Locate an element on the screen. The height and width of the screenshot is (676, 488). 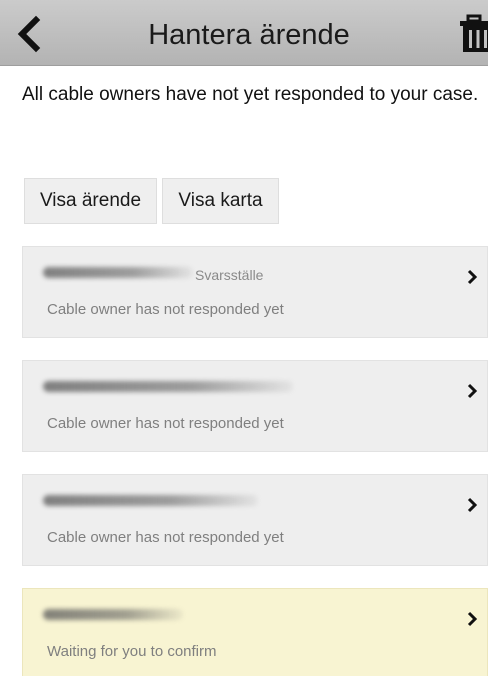
owner-response-status: Waiting for you to confirm is located at coordinates (132, 651).